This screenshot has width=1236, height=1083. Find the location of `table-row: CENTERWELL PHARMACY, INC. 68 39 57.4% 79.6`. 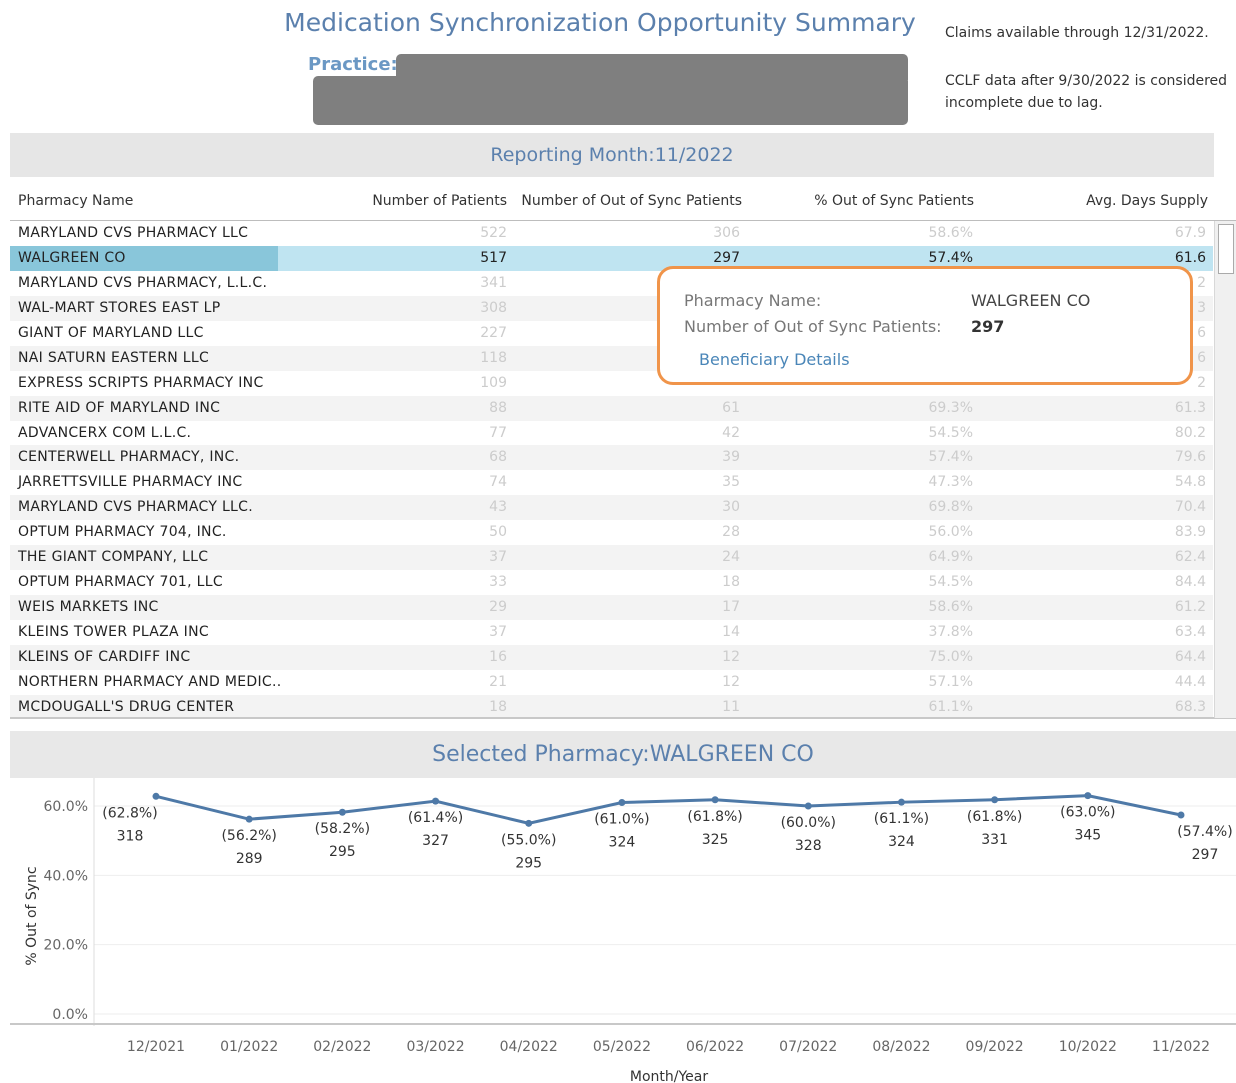

table-row: CENTERWELL PHARMACY, INC. 68 39 57.4% 79.6 is located at coordinates (611, 458).